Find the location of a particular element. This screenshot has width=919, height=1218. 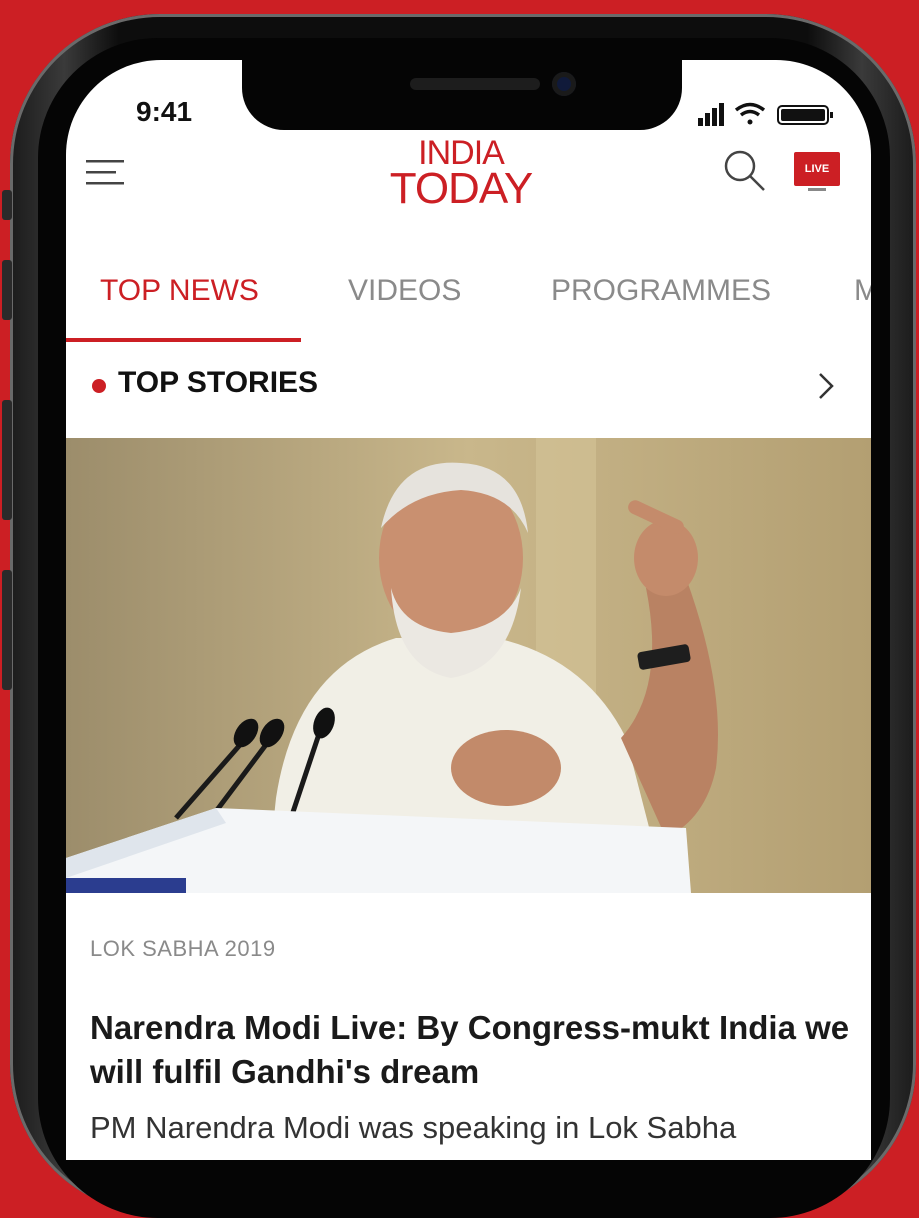

mute-switch is located at coordinates (7, 205).